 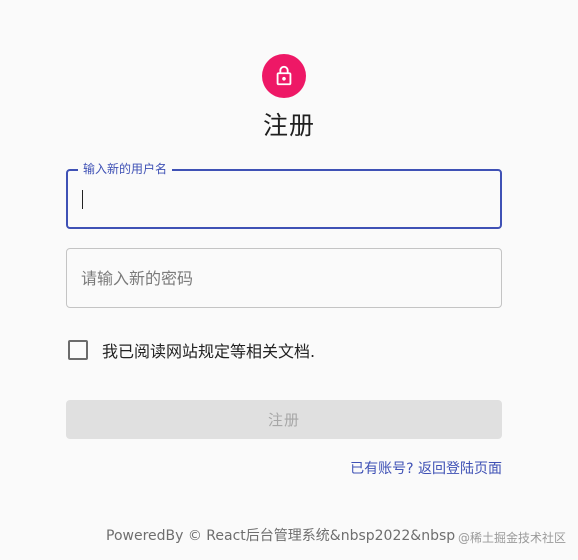 What do you see at coordinates (510, 537) in the screenshot?
I see `watermark: @稀土掘金技术社区` at bounding box center [510, 537].